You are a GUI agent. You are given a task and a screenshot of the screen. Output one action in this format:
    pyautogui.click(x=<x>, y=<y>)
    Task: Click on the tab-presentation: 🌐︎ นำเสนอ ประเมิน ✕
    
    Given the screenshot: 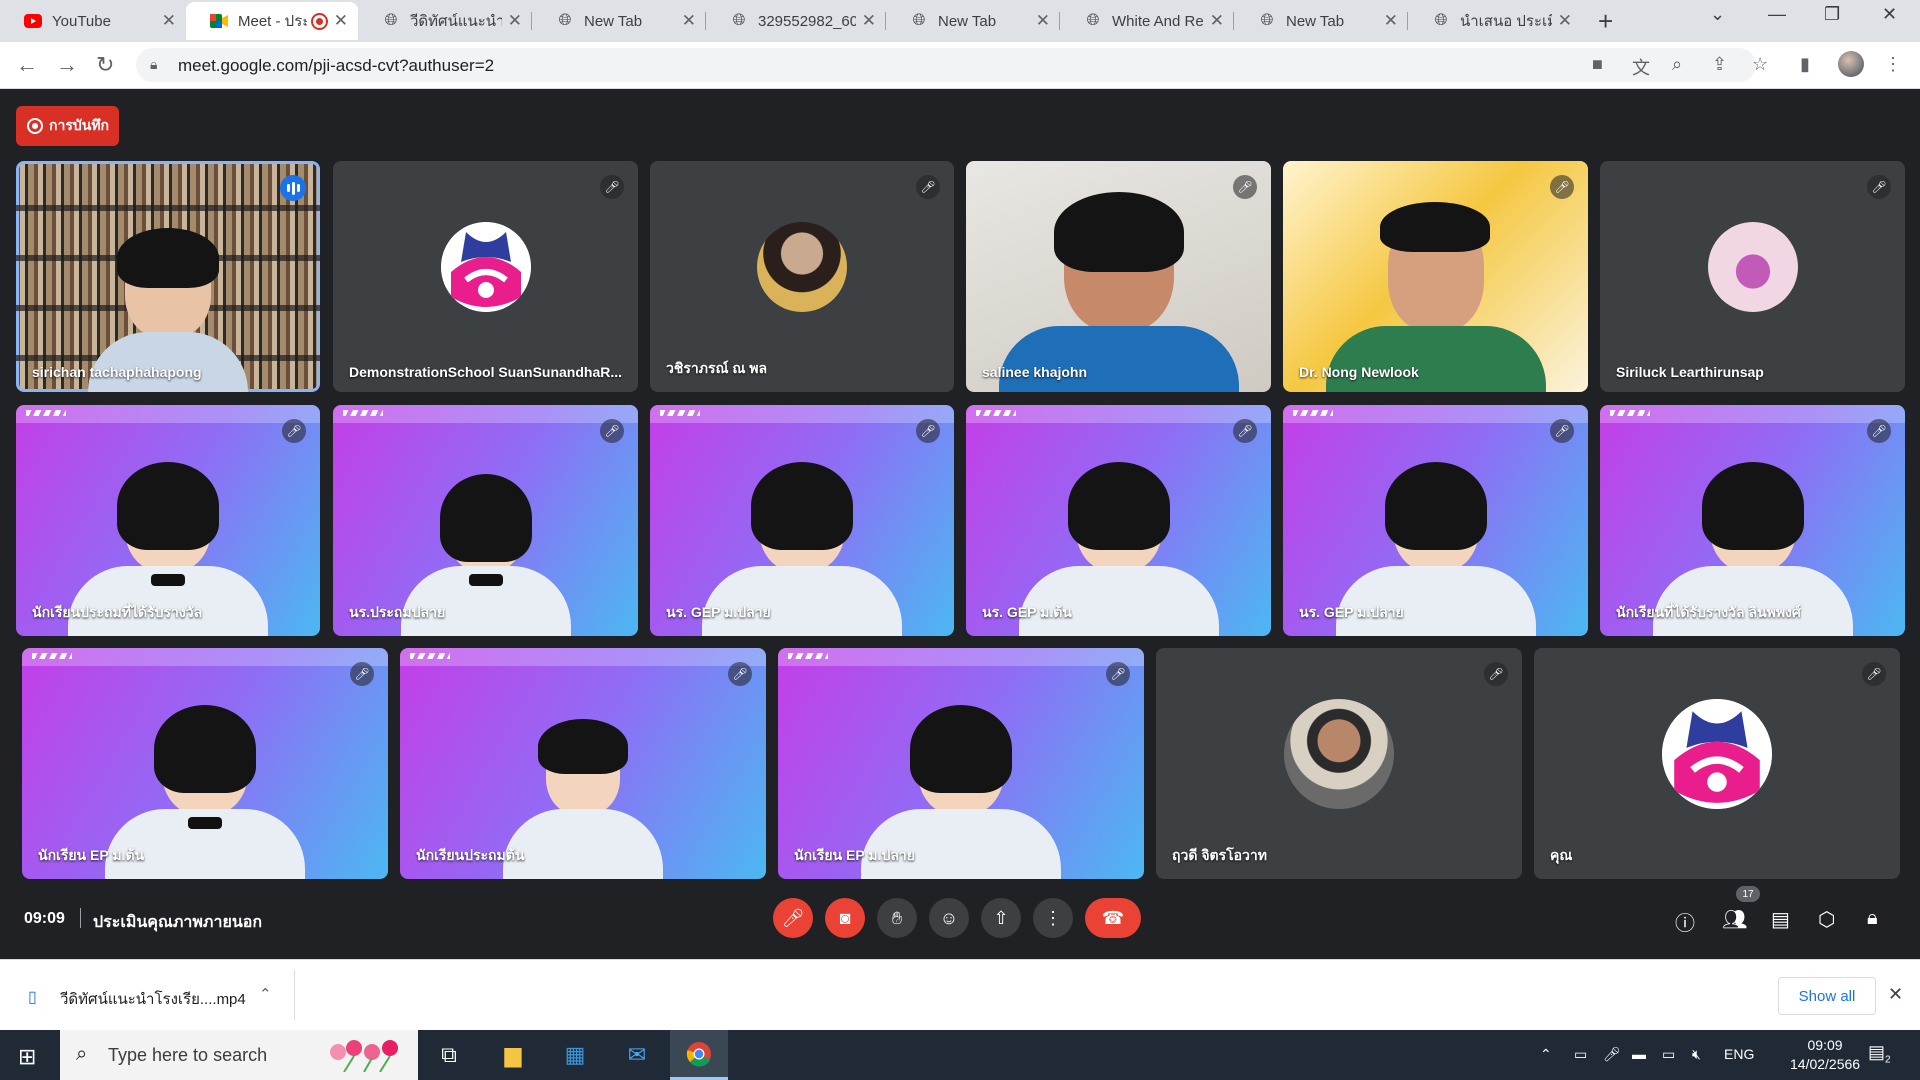 What is the action you would take?
    pyautogui.click(x=1495, y=21)
    